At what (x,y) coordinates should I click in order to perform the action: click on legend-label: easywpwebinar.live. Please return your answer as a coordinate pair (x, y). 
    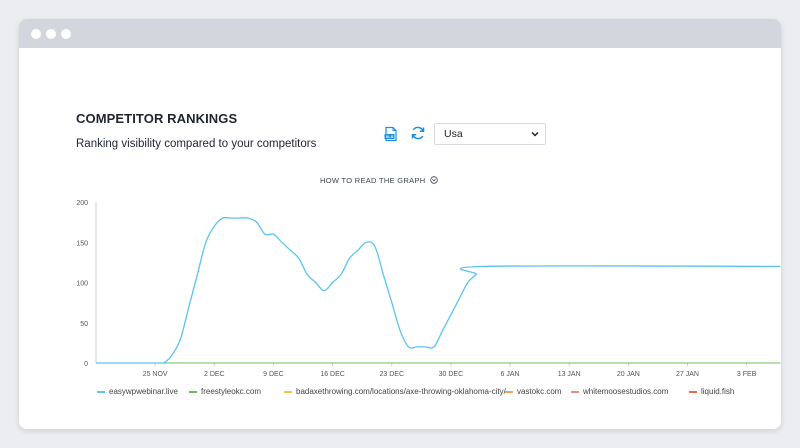
    Looking at the image, I should click on (143, 391).